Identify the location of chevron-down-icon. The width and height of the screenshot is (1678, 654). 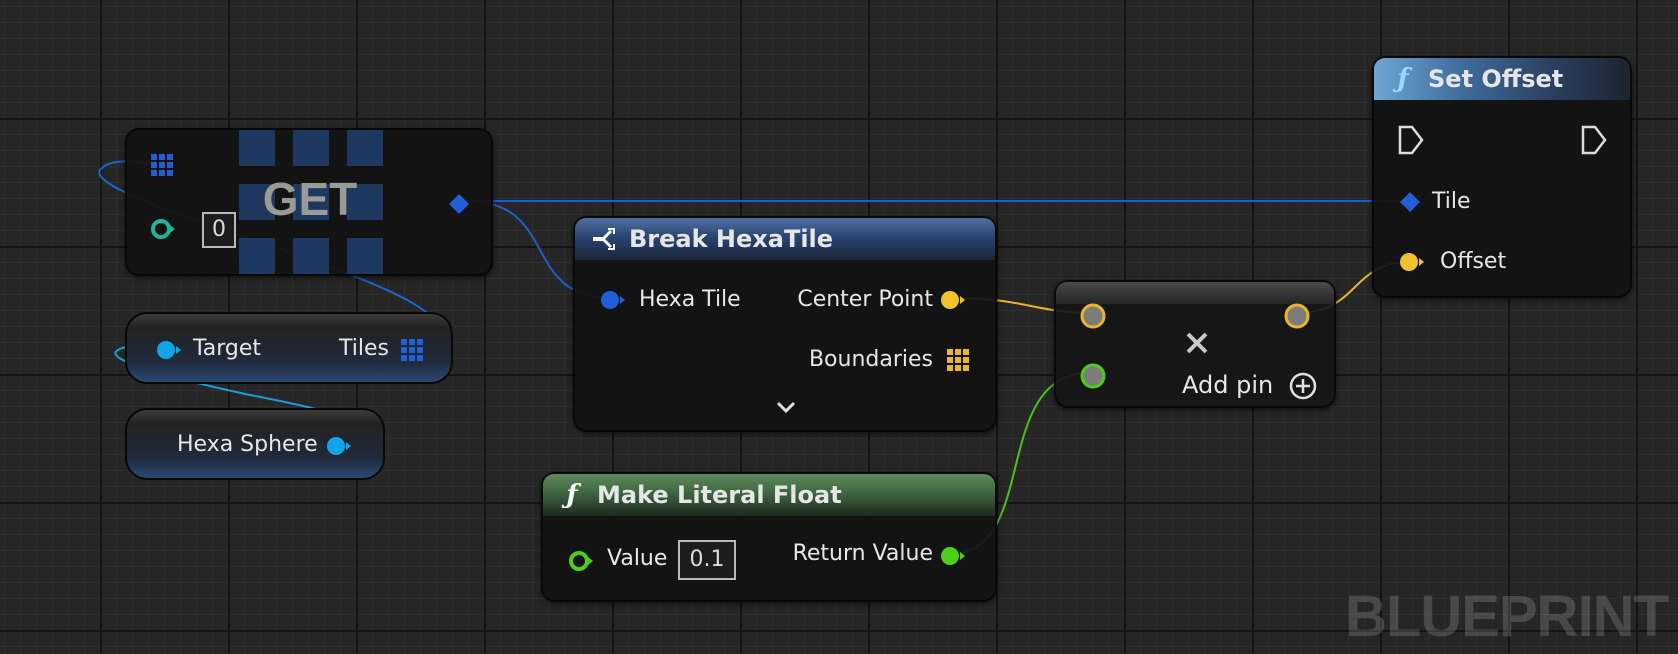
(786, 408).